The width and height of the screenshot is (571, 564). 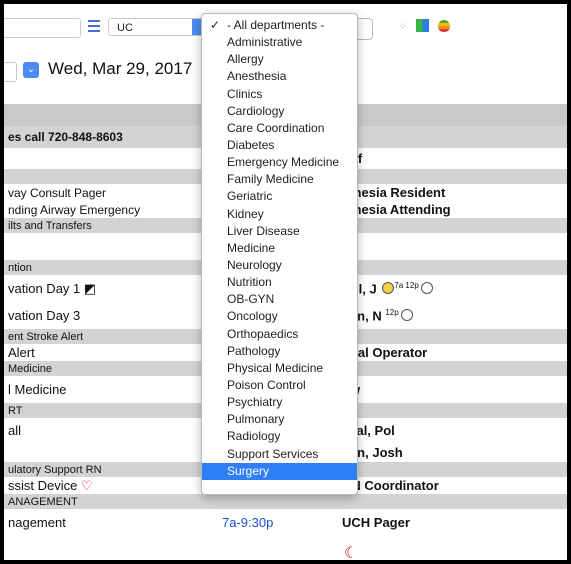 What do you see at coordinates (396, 209) in the screenshot?
I see `row-contact: sthesia Attending` at bounding box center [396, 209].